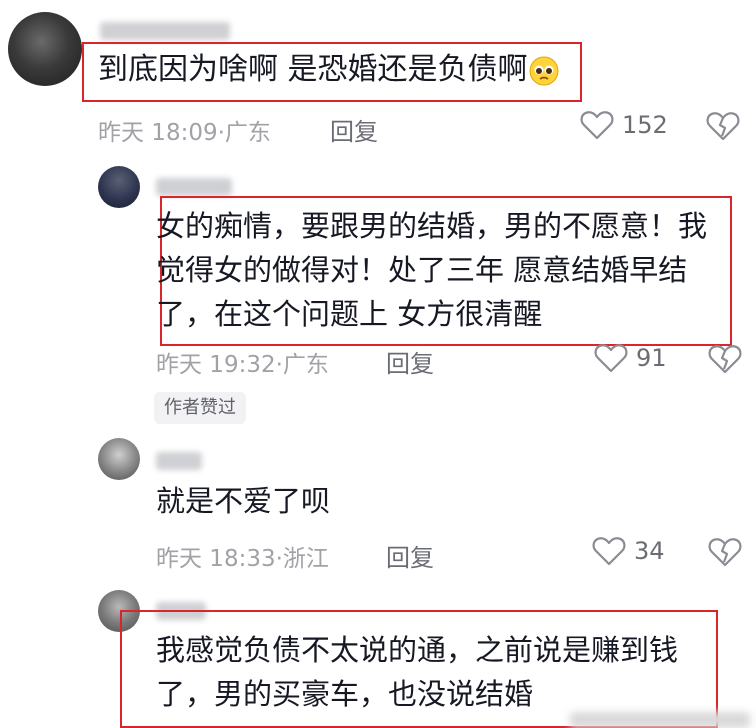 This screenshot has width=756, height=728. I want to click on watermark, so click(660, 720).